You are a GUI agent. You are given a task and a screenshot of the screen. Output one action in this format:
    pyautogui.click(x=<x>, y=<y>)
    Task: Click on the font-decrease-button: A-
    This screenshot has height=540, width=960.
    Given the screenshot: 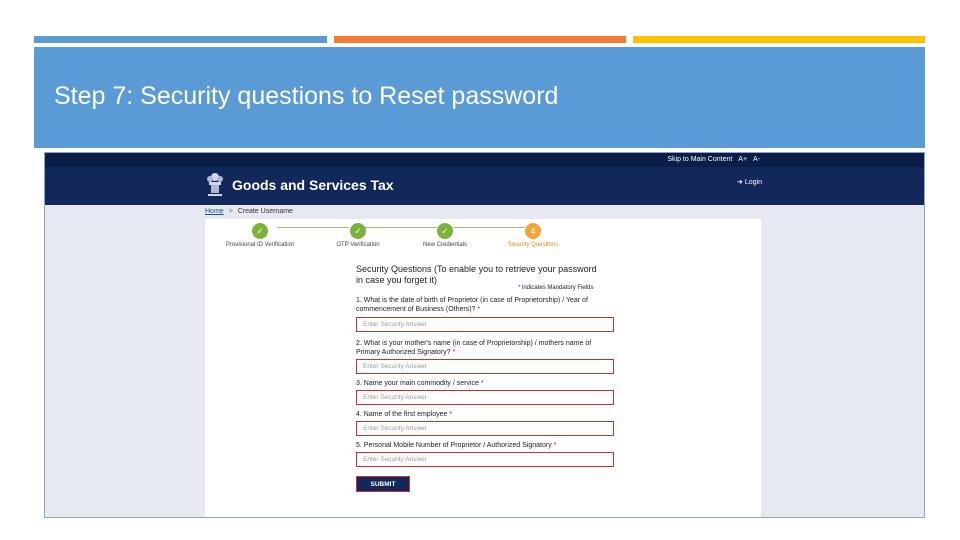 What is the action you would take?
    pyautogui.click(x=756, y=159)
    